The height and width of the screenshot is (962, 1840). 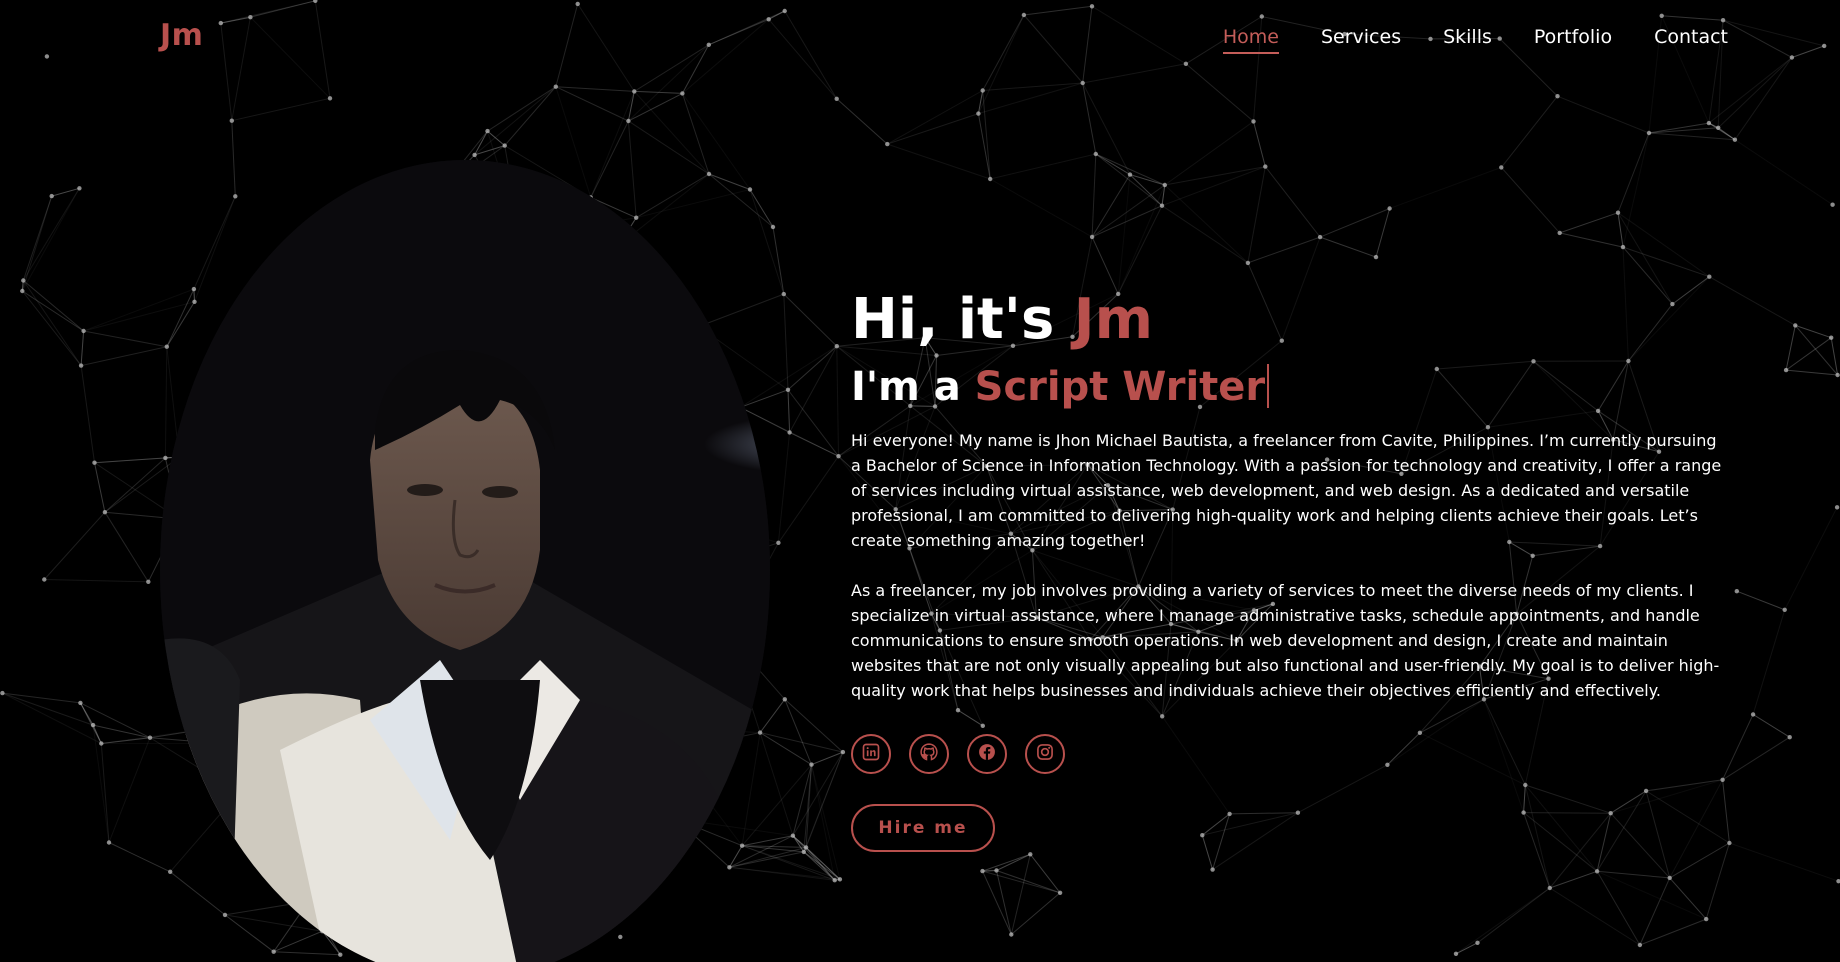 I want to click on nav-services: Services, so click(x=1361, y=40).